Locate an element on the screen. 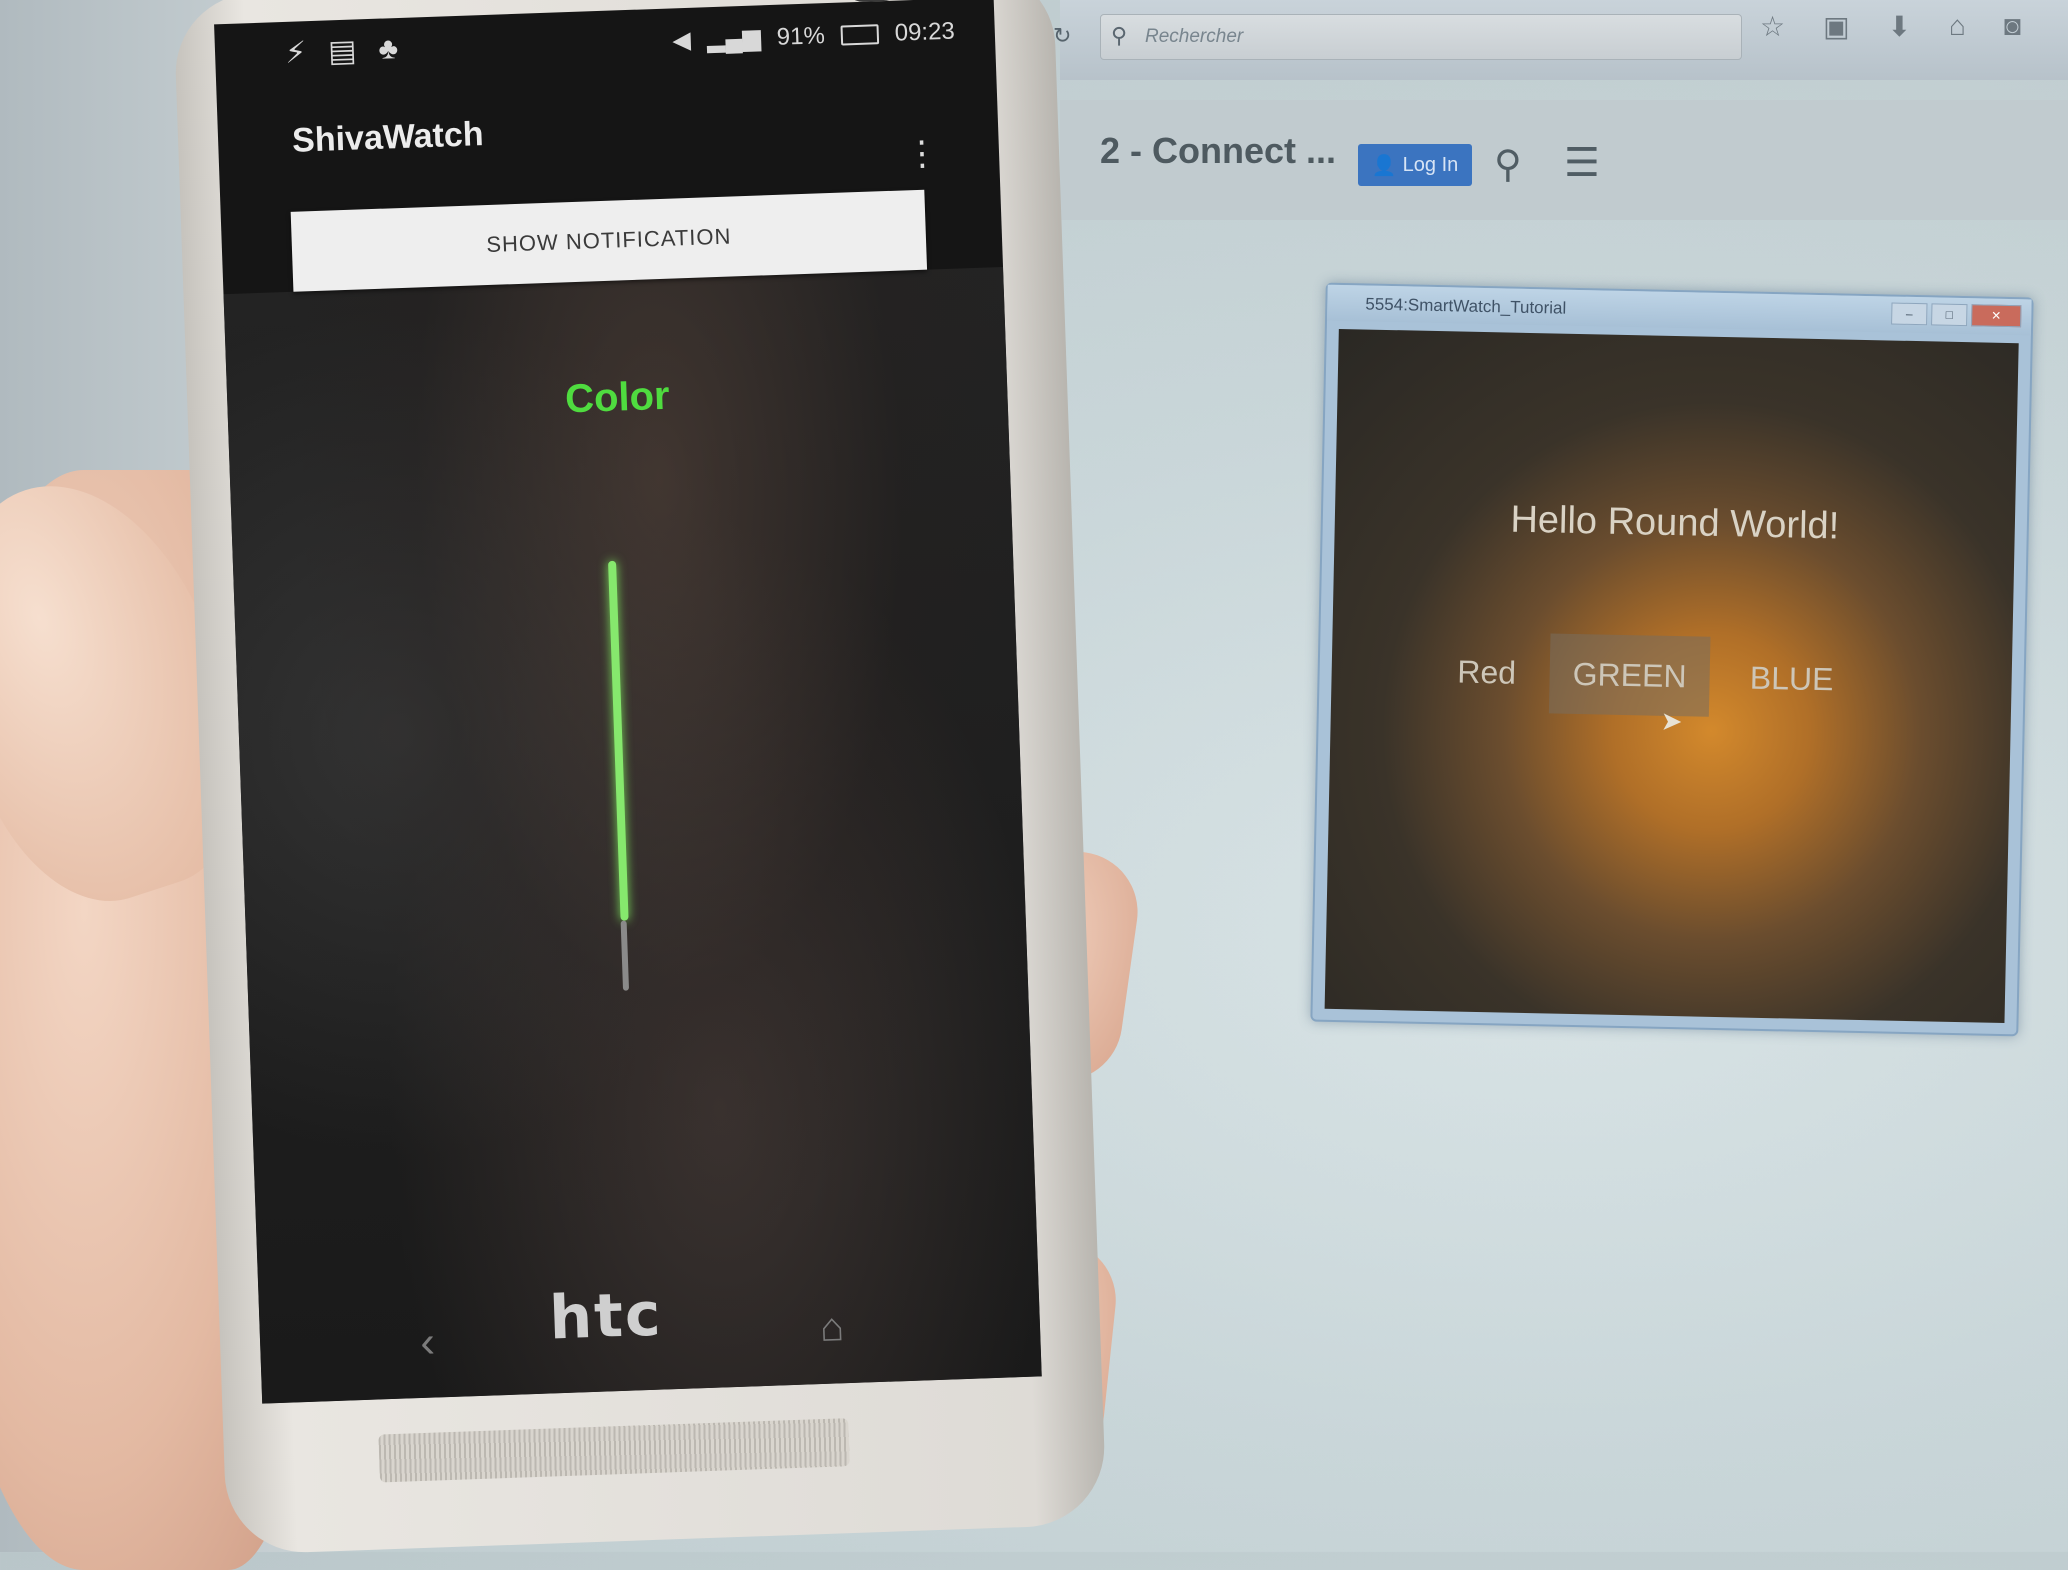  toolbar-icons: ☆ ▣ ⬇ ⌂ ◙ is located at coordinates (1890, 26).